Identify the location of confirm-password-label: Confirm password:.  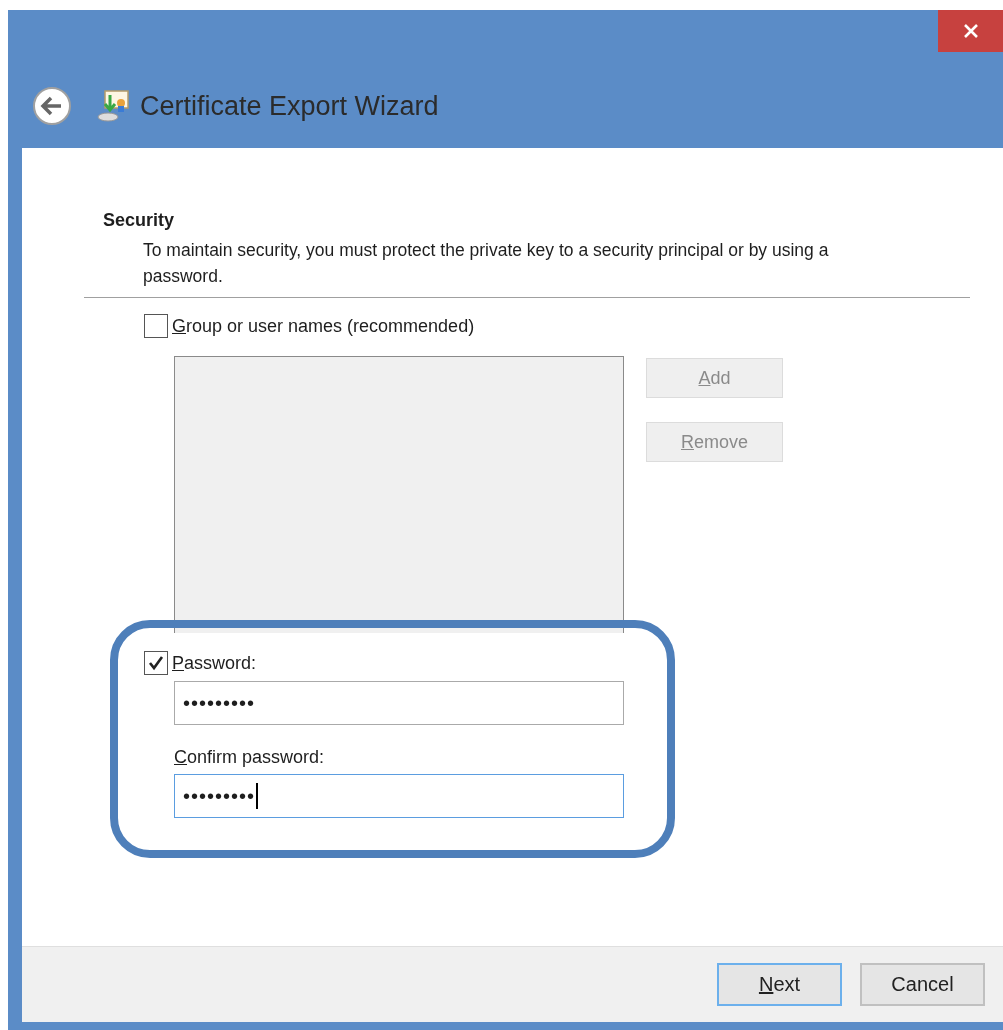
(249, 757).